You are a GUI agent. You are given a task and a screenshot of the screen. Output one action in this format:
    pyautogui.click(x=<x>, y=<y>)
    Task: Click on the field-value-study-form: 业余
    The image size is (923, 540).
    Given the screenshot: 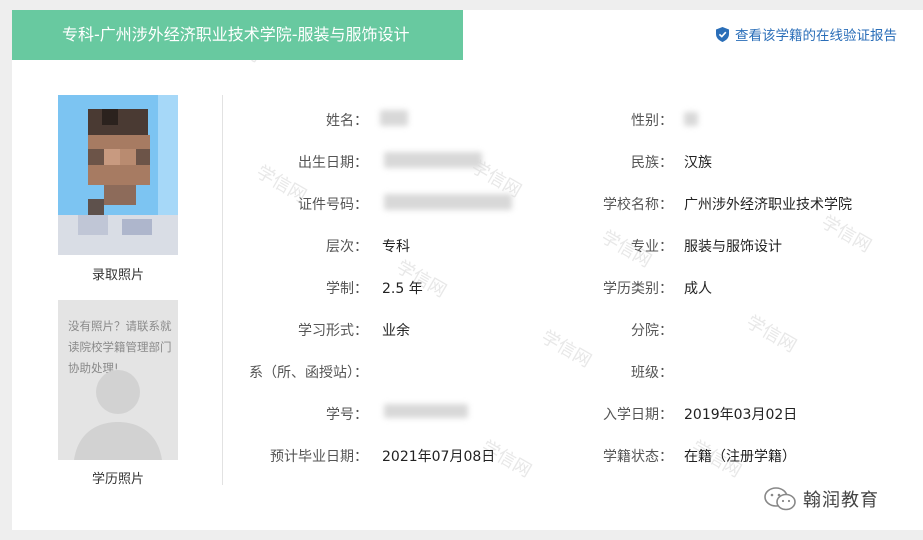 What is the action you would take?
    pyautogui.click(x=396, y=331)
    